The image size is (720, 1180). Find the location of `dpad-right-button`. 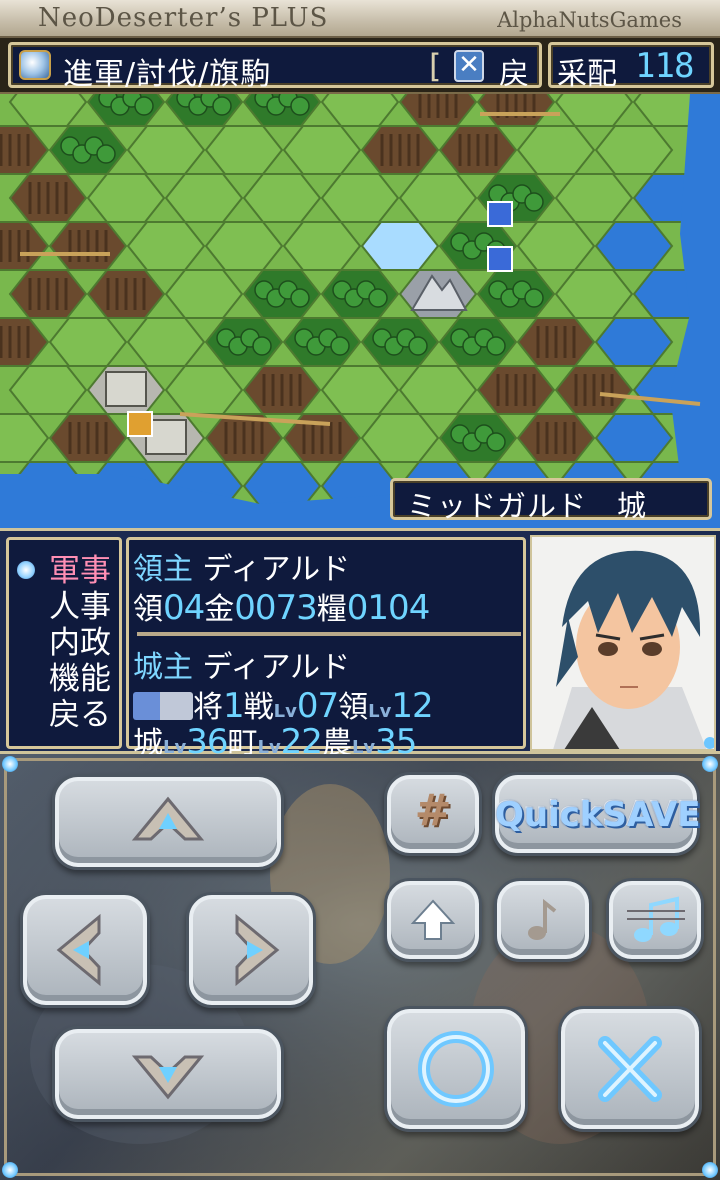

dpad-right-button is located at coordinates (251, 950).